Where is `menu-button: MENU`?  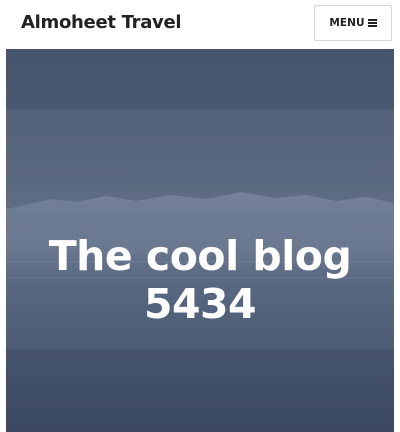 menu-button: MENU is located at coordinates (353, 23).